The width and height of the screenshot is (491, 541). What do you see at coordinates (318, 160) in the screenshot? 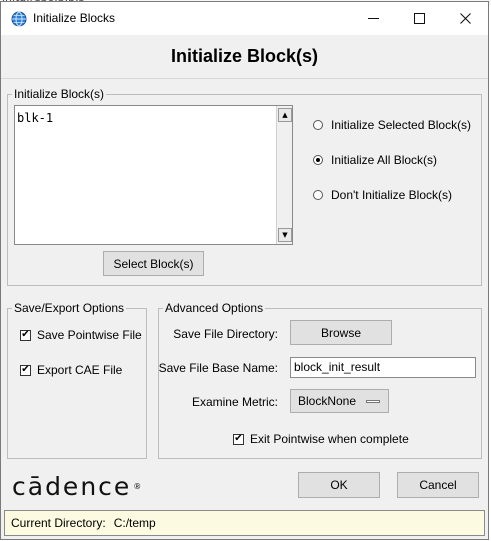
I see `radio-indicator-selected` at bounding box center [318, 160].